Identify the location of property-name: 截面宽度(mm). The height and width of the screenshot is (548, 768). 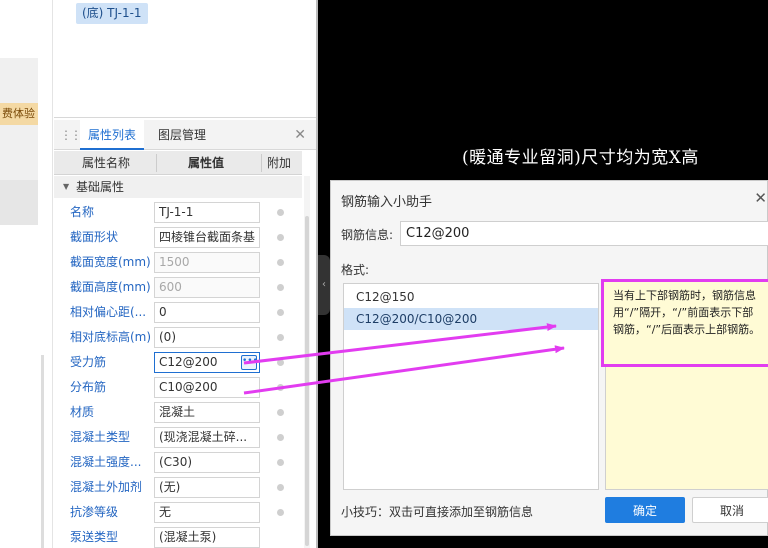
(110, 262).